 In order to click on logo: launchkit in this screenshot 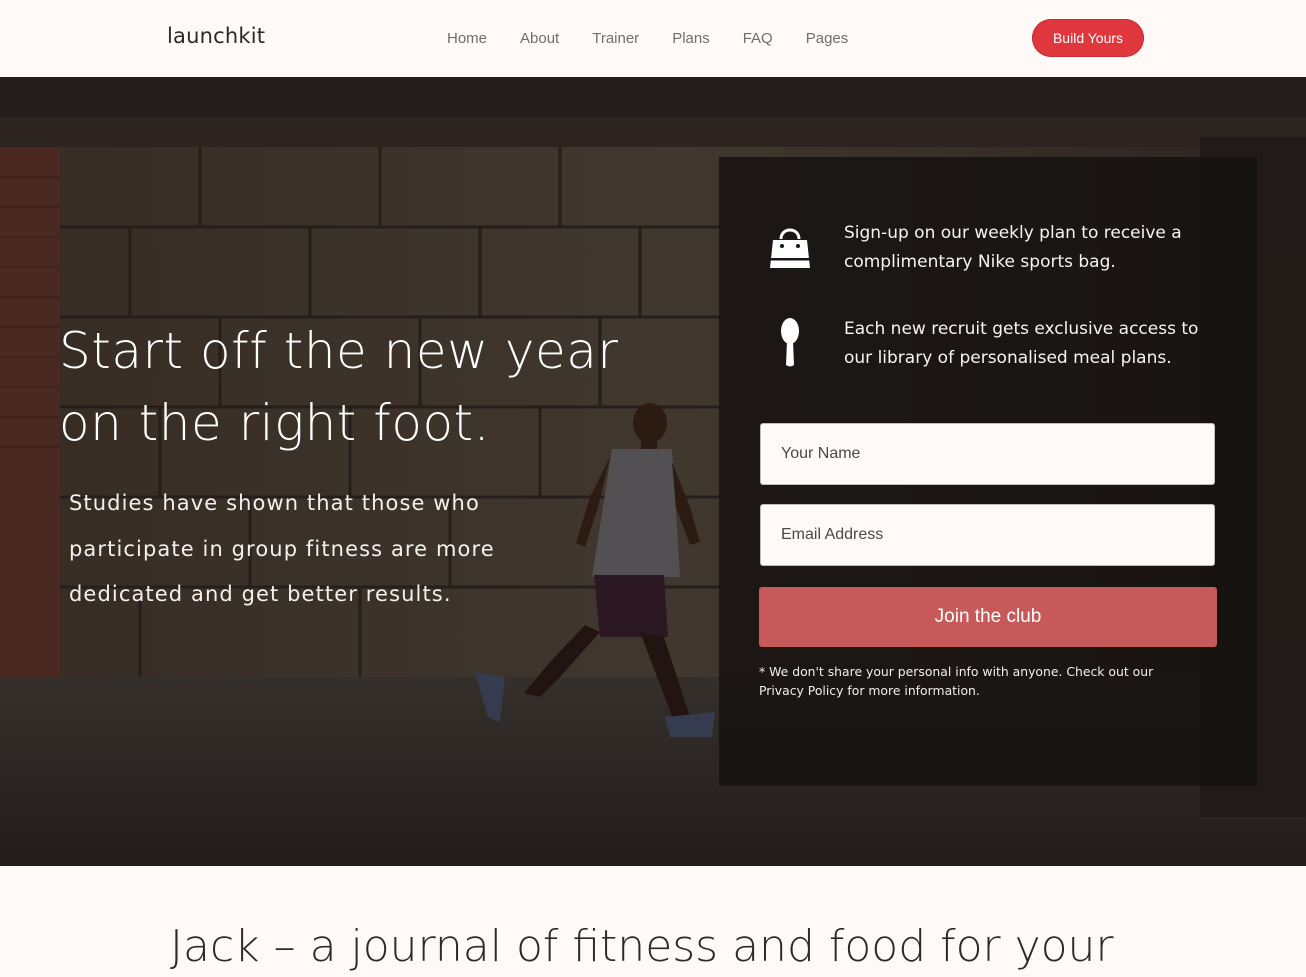, I will do `click(216, 36)`.